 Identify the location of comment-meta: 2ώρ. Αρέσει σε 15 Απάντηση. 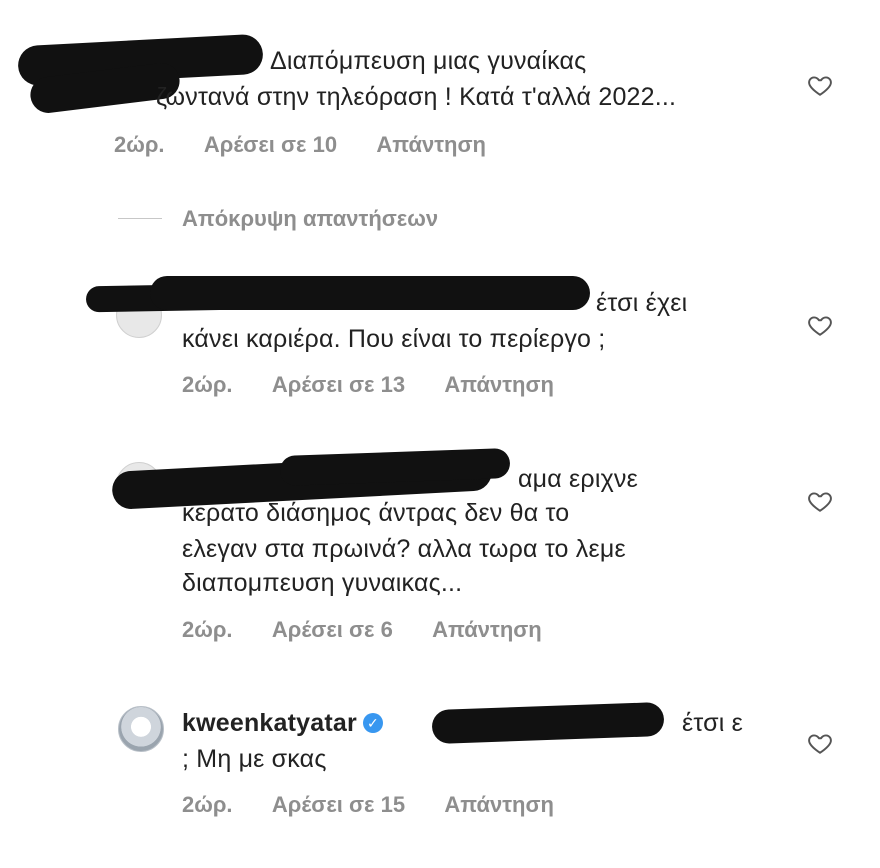
(385, 805).